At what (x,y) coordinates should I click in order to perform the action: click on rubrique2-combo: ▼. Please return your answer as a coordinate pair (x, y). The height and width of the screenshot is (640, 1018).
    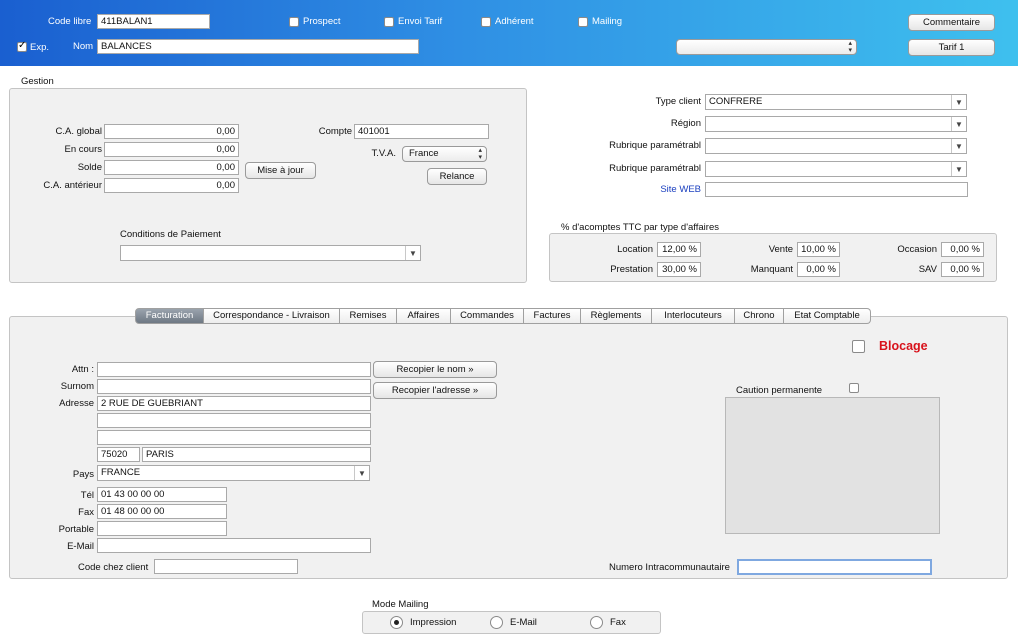
    Looking at the image, I should click on (836, 169).